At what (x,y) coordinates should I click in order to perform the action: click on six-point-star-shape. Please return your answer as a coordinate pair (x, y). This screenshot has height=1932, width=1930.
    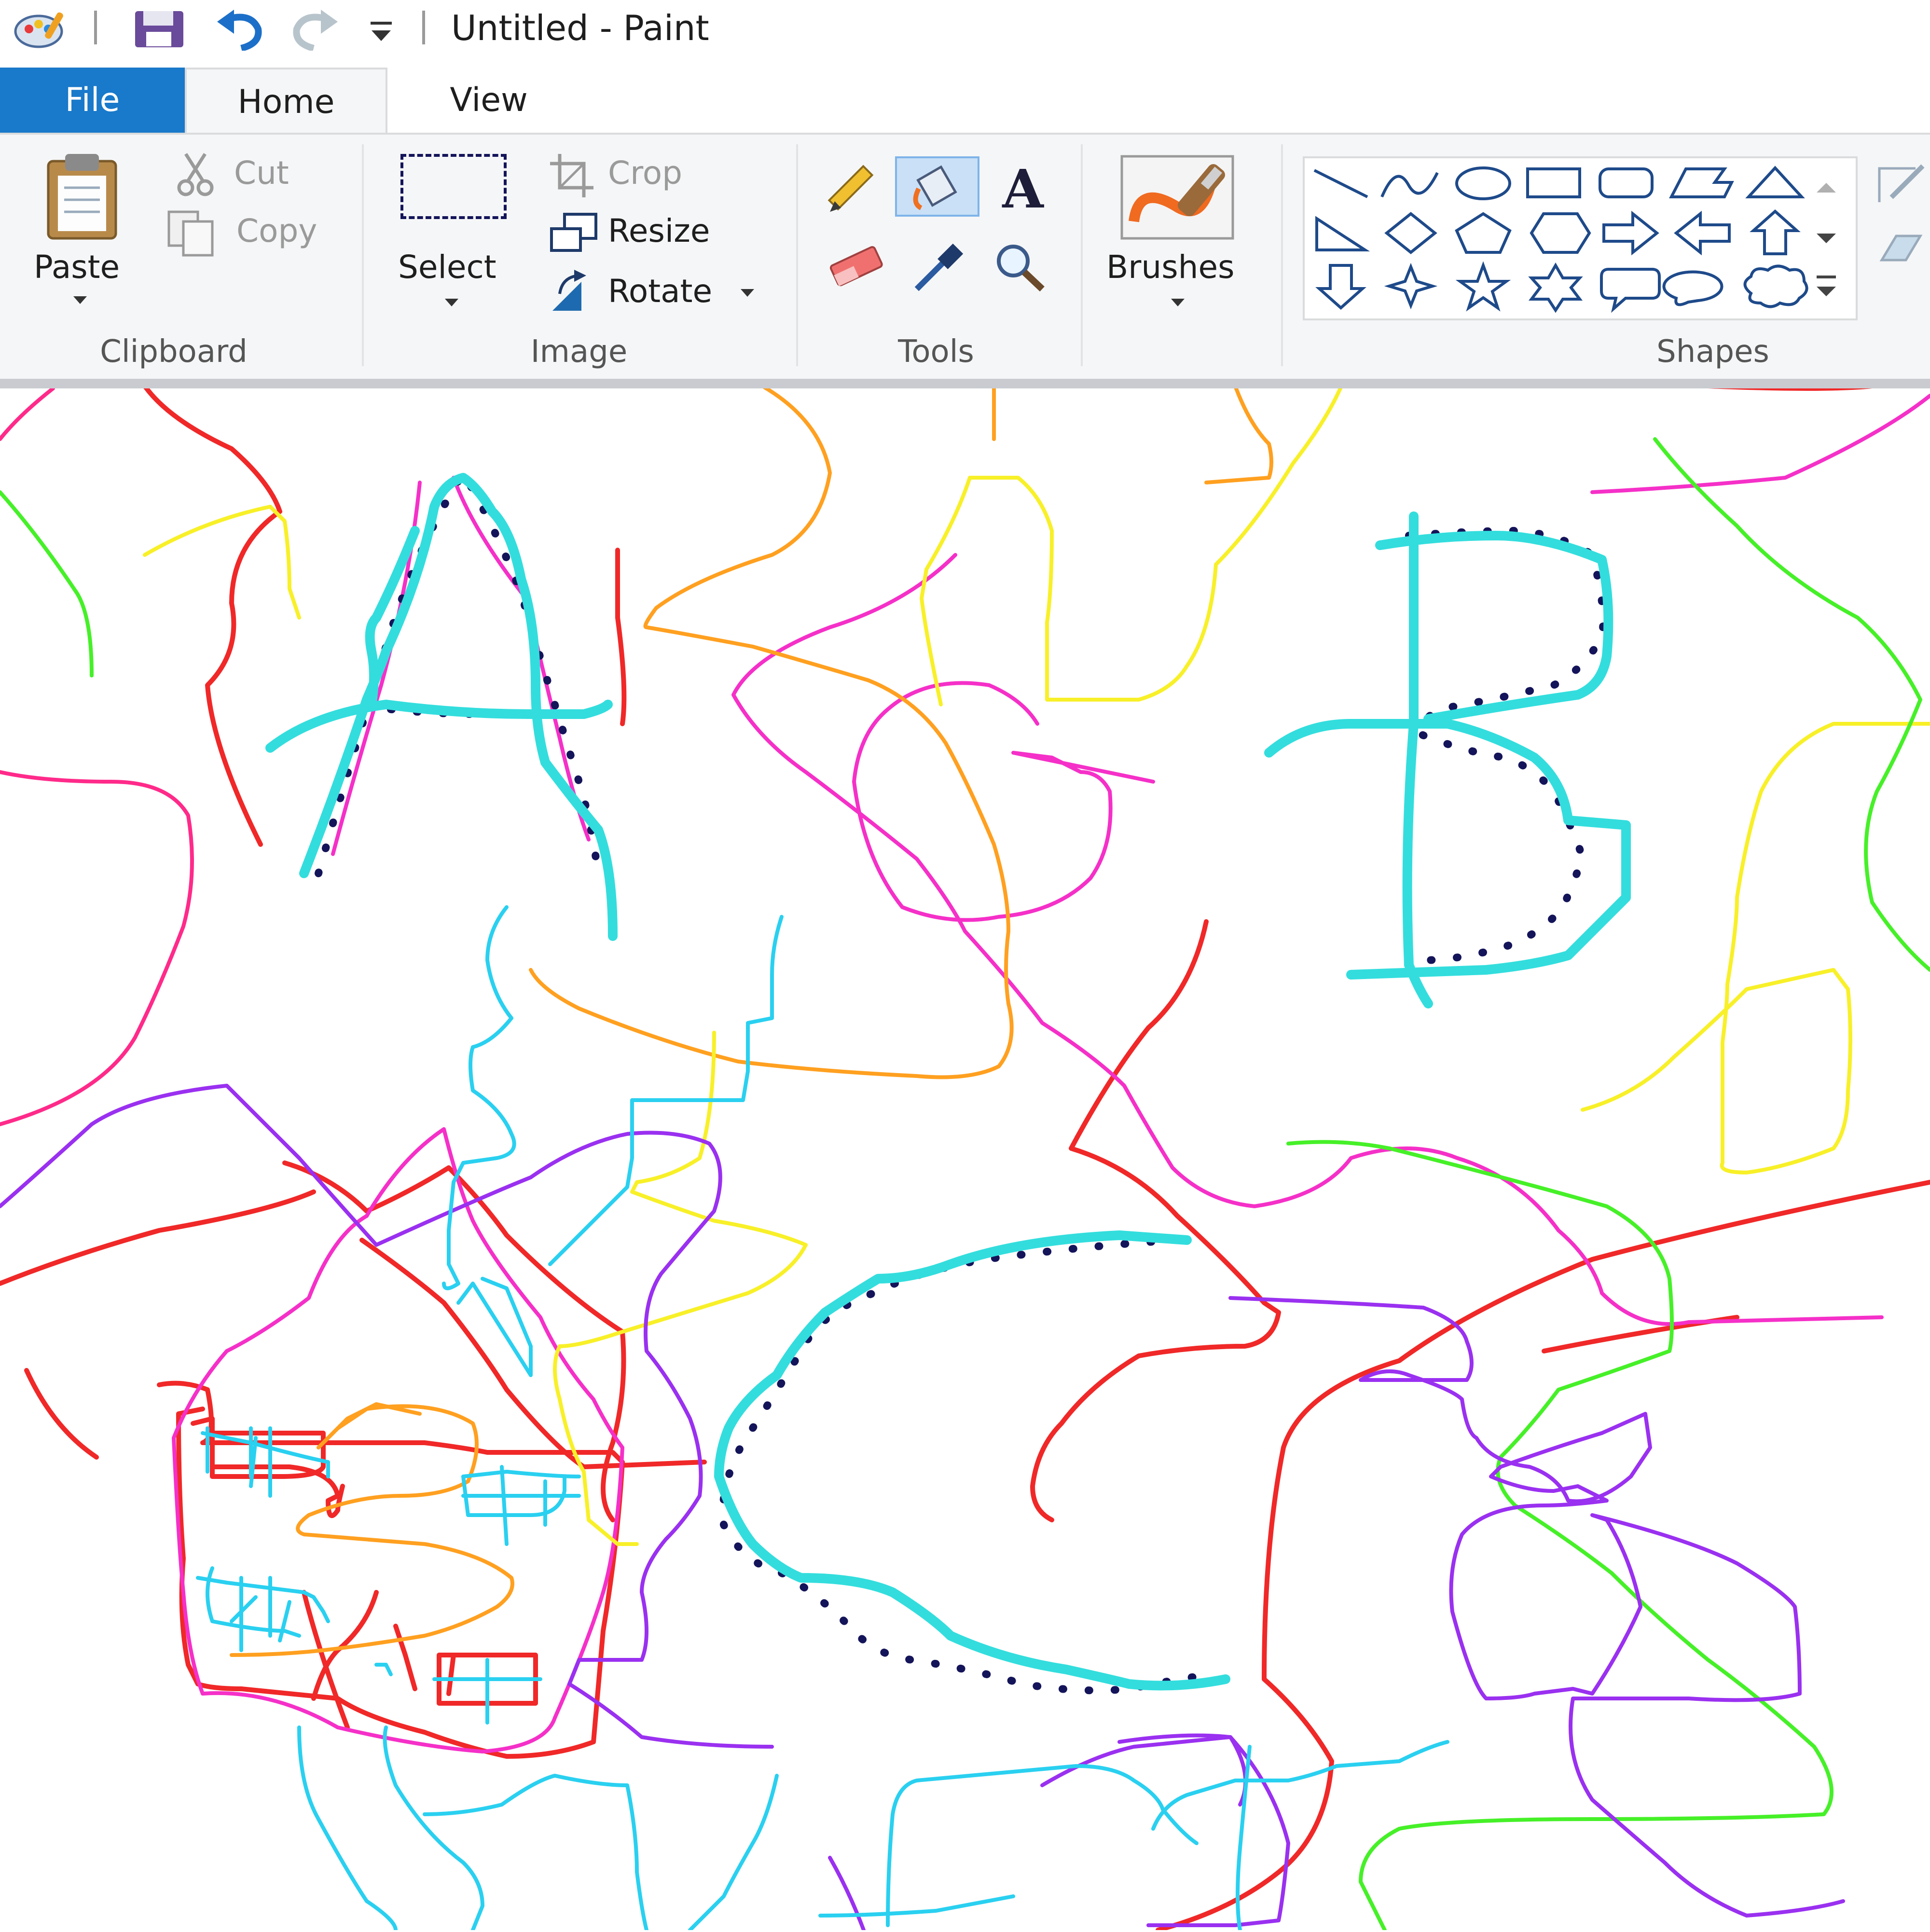
    Looking at the image, I should click on (1555, 287).